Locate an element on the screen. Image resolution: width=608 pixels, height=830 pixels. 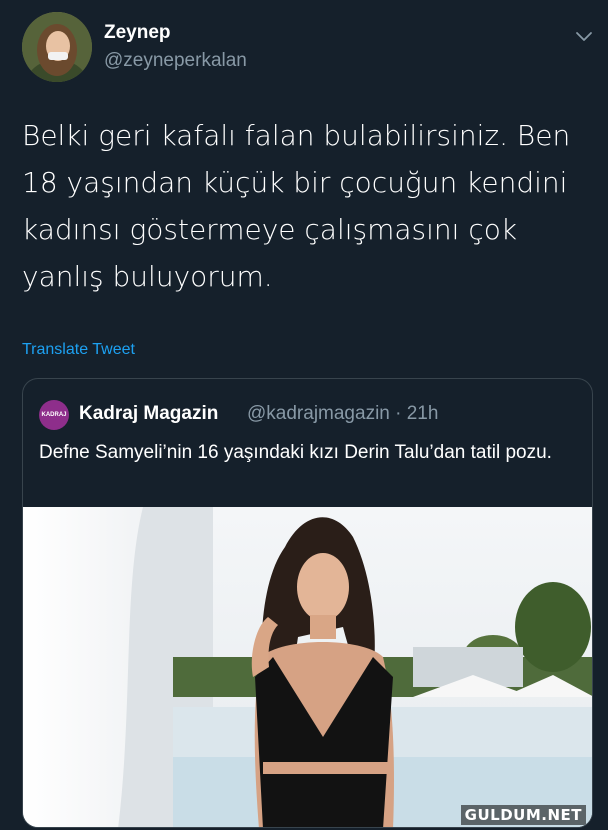
quoted-avatar-text: KADRAJ is located at coordinates (54, 415).